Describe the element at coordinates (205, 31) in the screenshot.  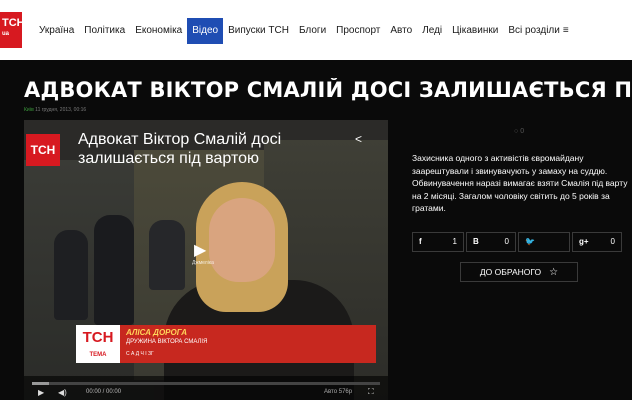
I see `nav-item-video: Відео` at that location.